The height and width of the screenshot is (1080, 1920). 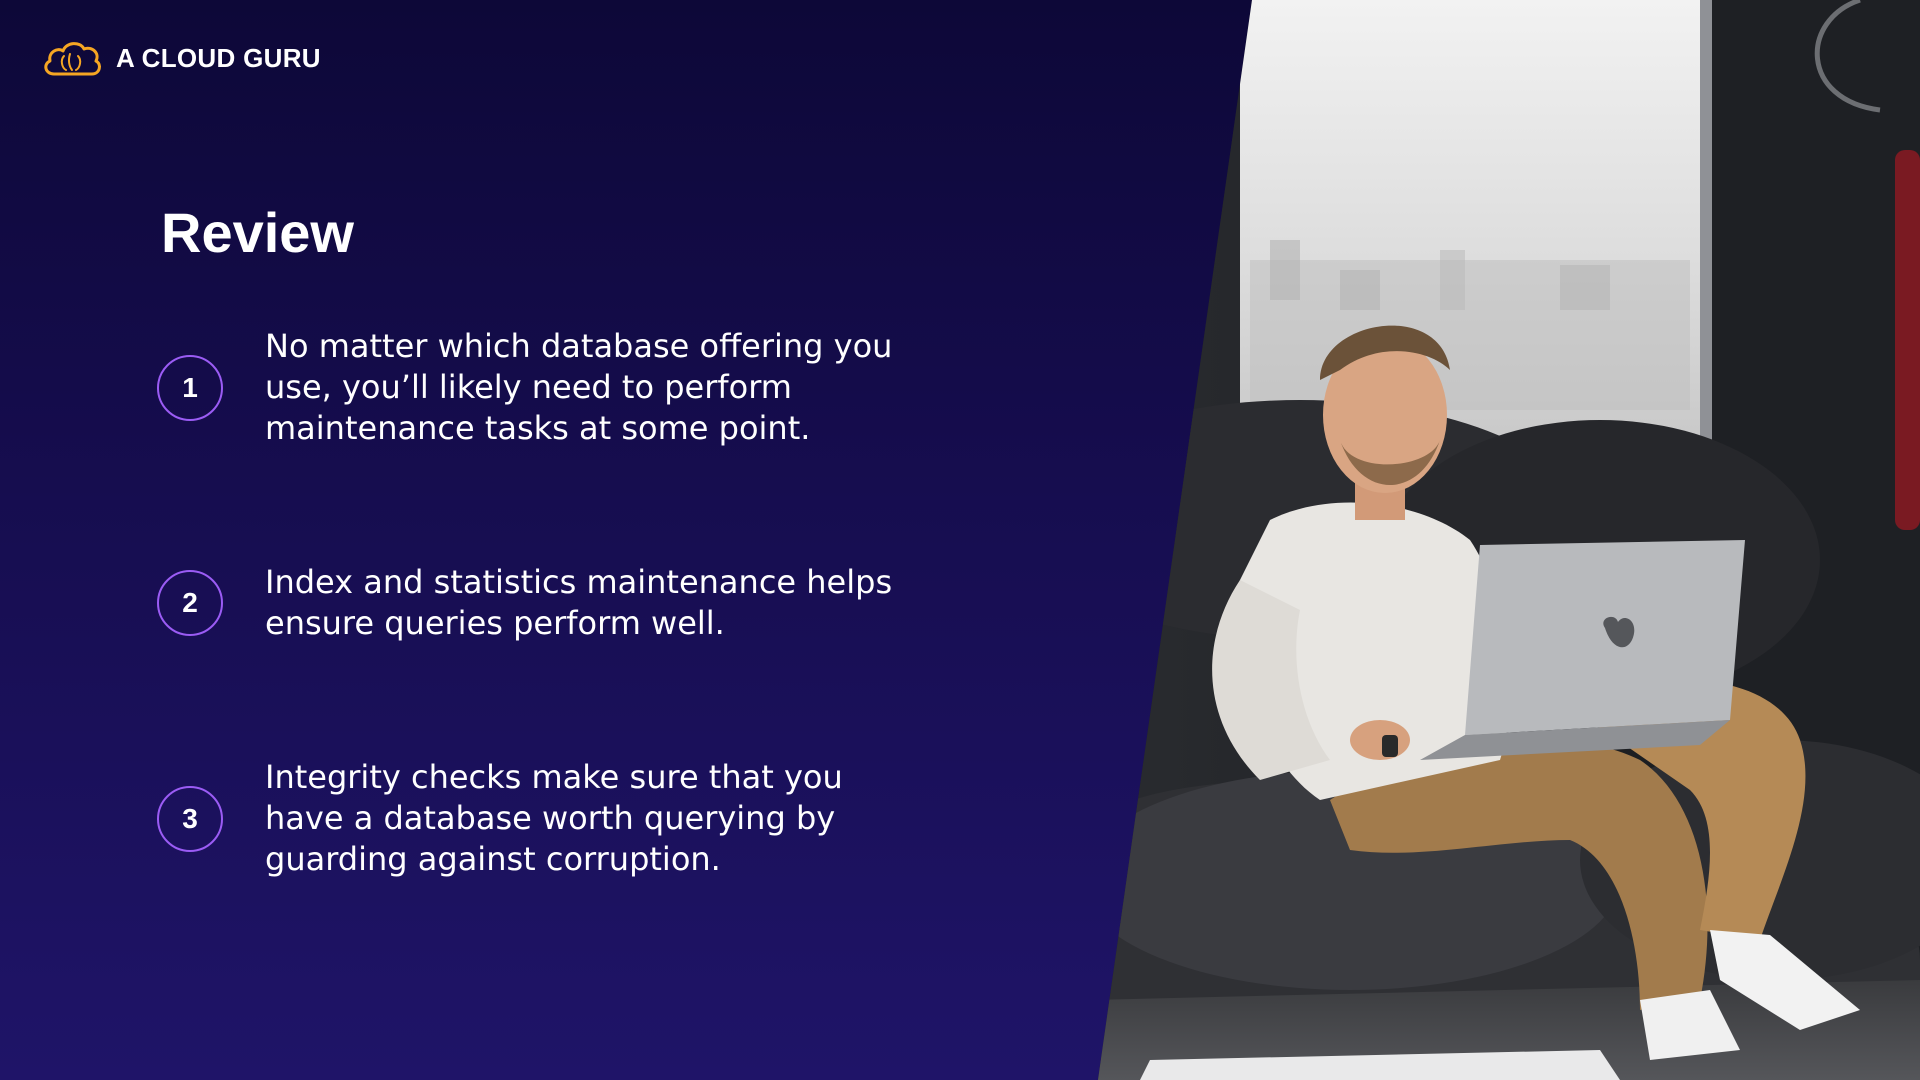 I want to click on number-badge: 1, so click(x=190, y=387).